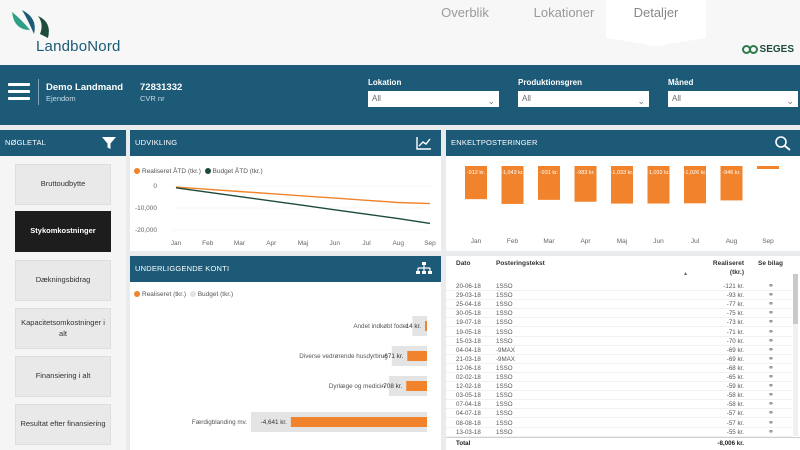 The width and height of the screenshot is (800, 450). I want to click on x-tick-label: Jun, so click(658, 241).